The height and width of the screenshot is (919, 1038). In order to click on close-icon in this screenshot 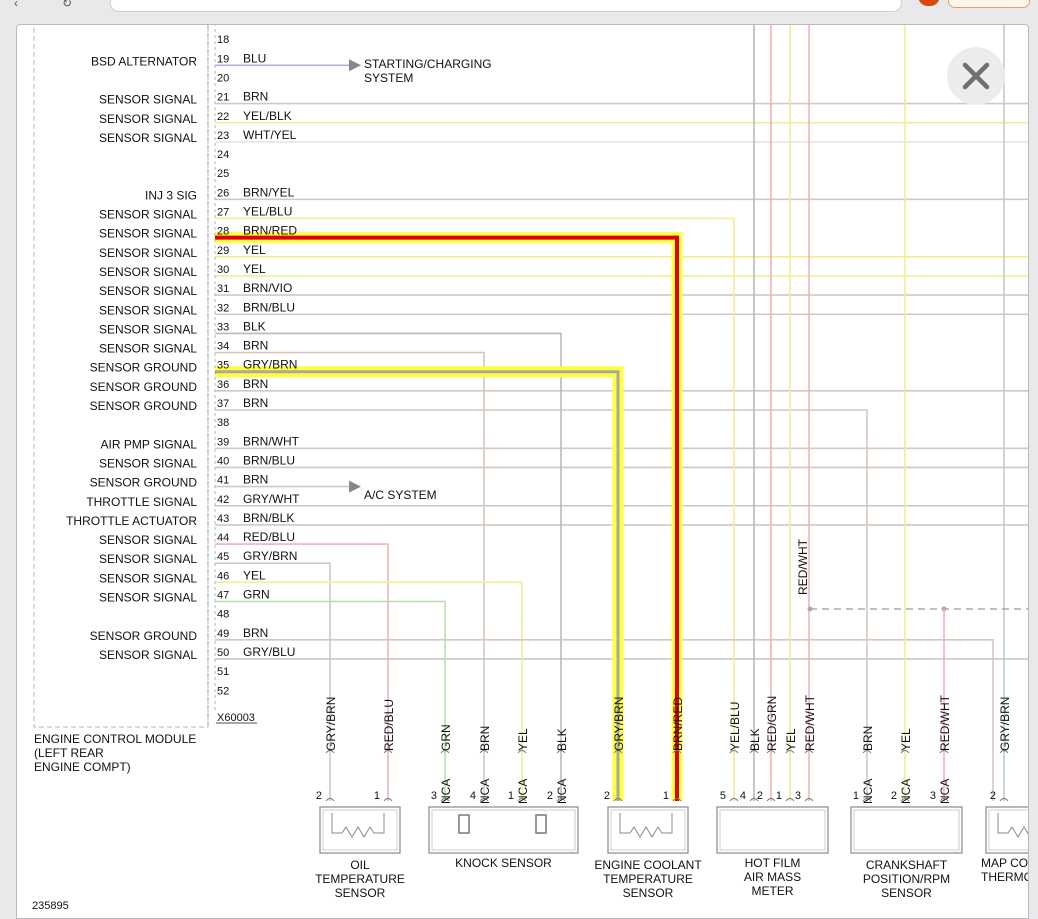, I will do `click(976, 76)`.